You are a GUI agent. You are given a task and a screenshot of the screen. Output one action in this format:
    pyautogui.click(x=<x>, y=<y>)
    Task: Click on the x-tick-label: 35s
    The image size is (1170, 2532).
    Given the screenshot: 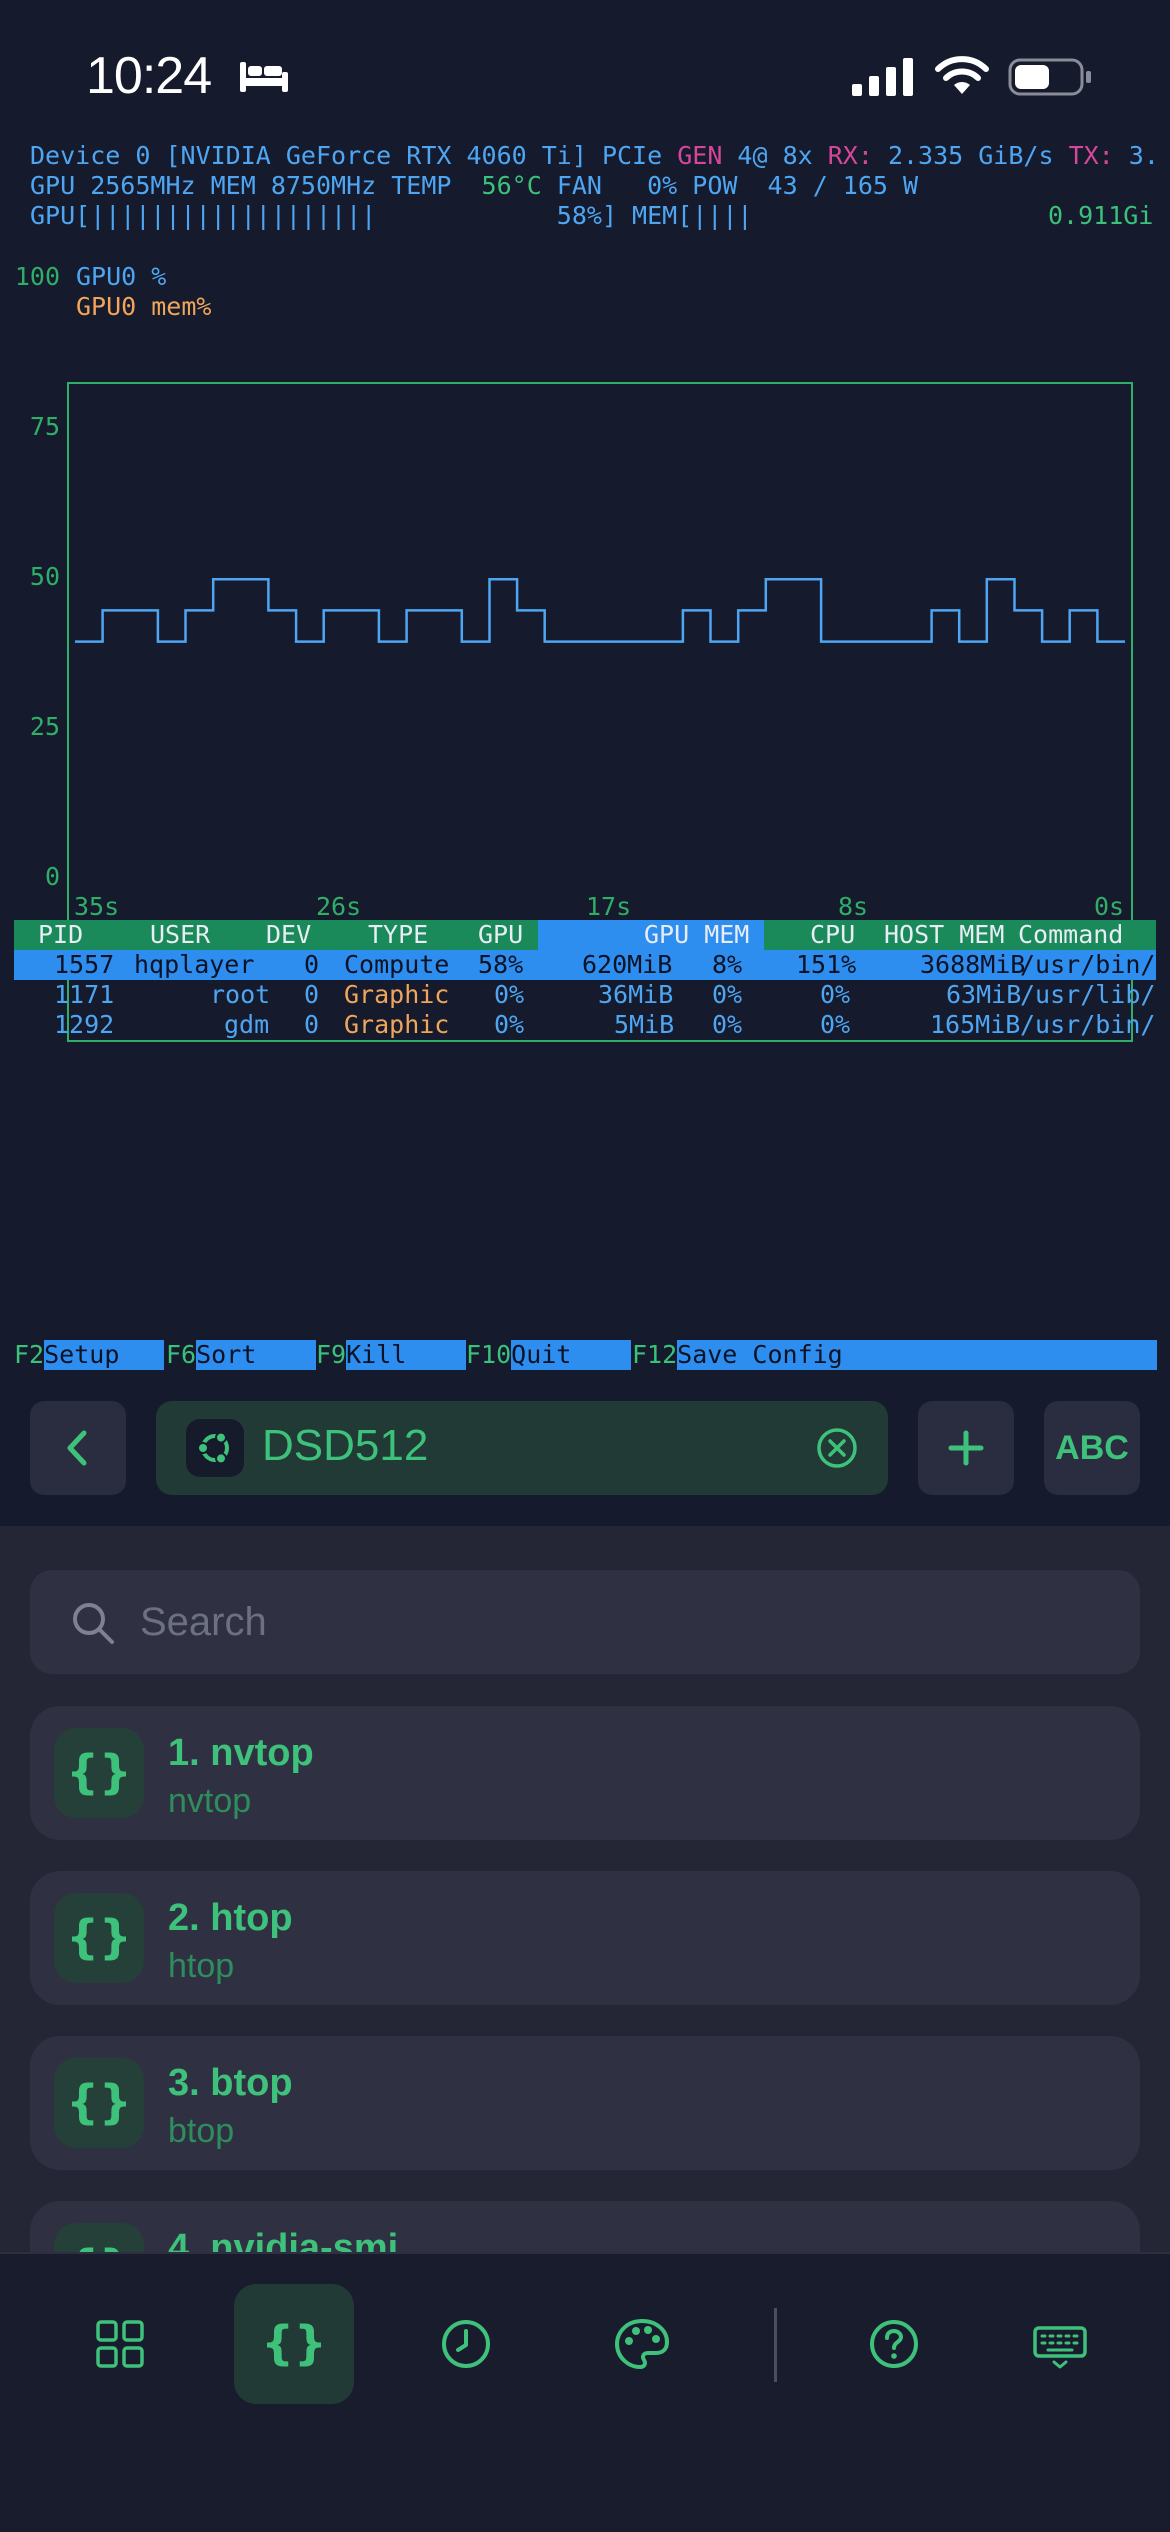 What is the action you would take?
    pyautogui.click(x=97, y=907)
    